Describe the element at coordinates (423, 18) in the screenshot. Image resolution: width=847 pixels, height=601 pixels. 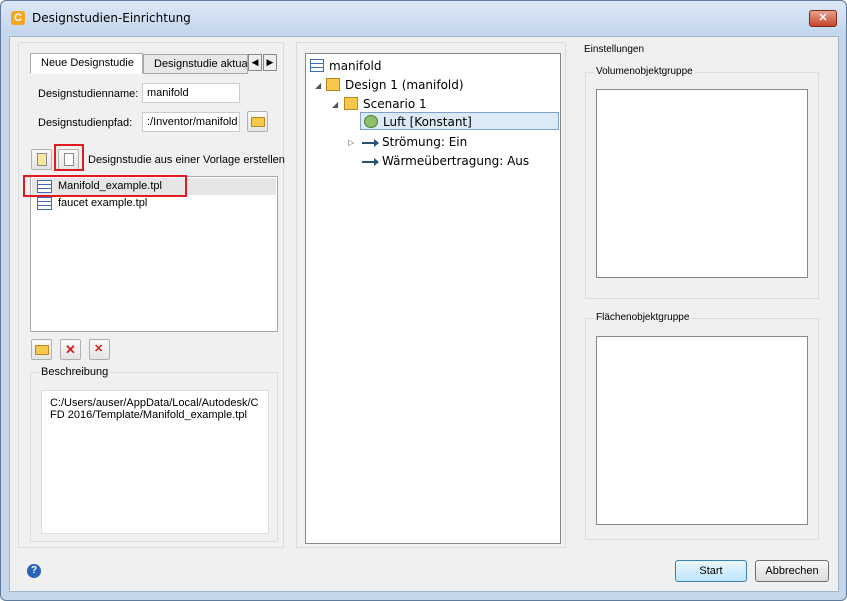
I see `title-bar: C Designstudien-Einrichtung ✕` at that location.